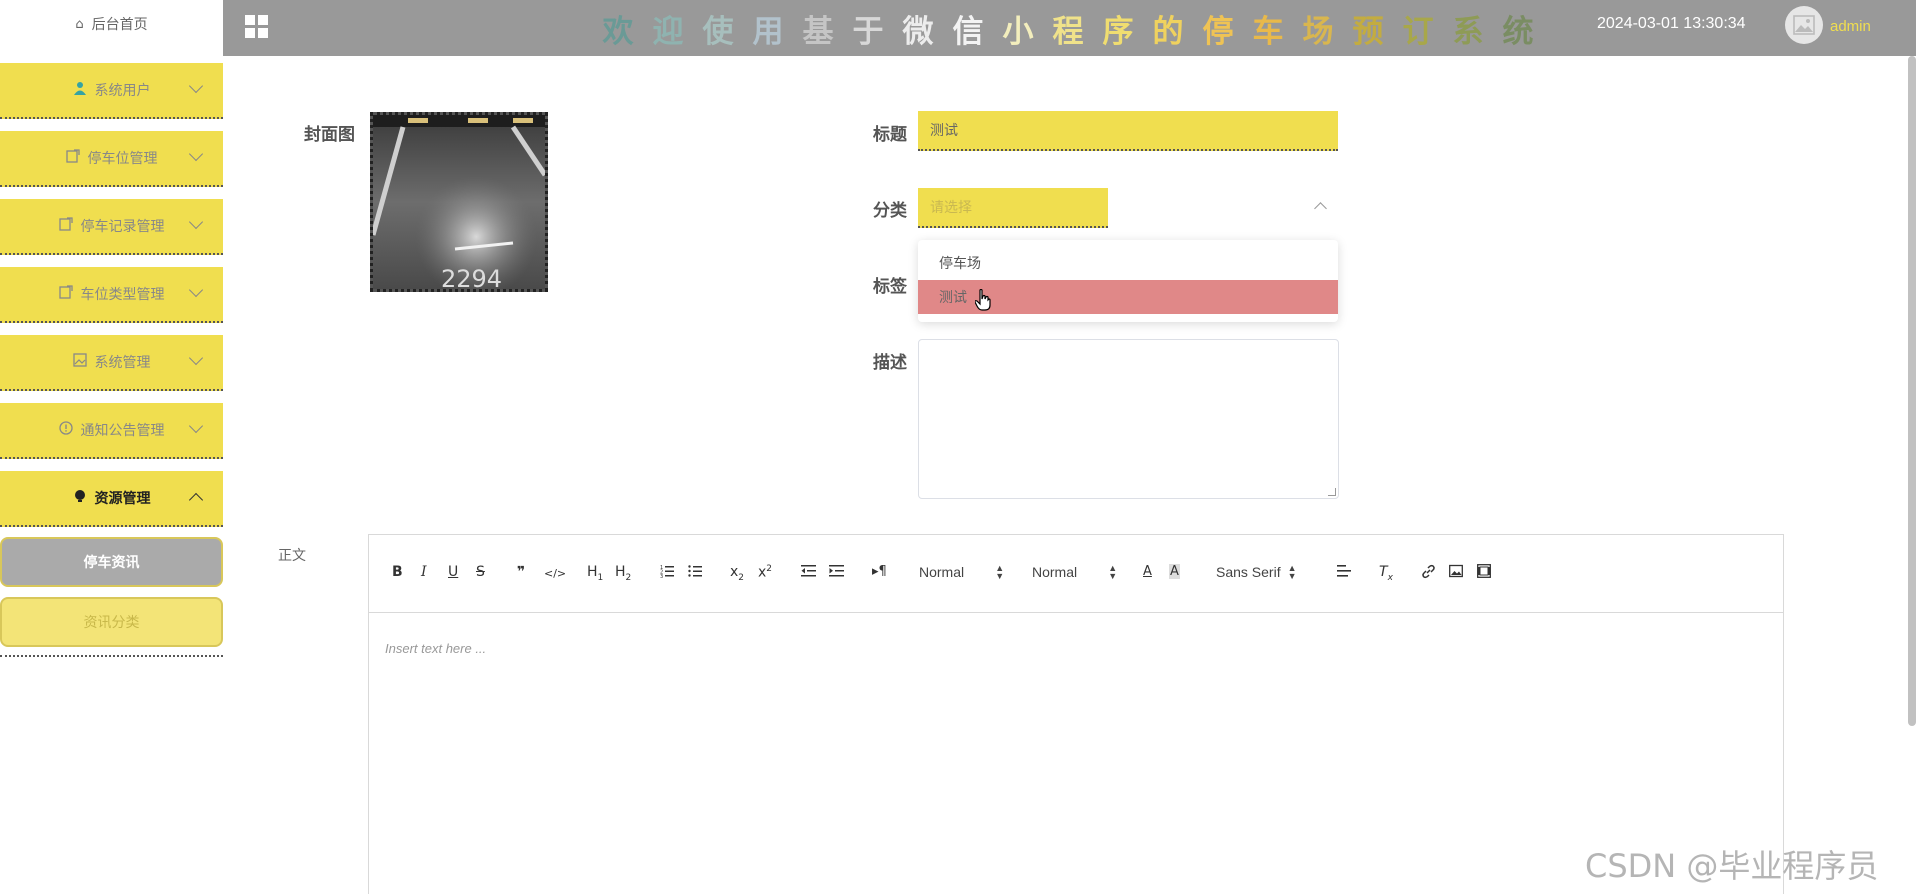 Image resolution: width=1916 pixels, height=894 pixels. Describe the element at coordinates (122, 159) in the screenshot. I see `sidebar-item-label: 停车位管理` at that location.